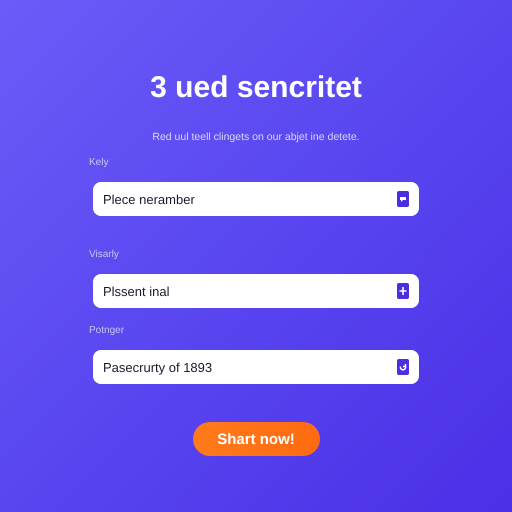  Describe the element at coordinates (98, 163) in the screenshot. I see `field-label: Kely` at that location.